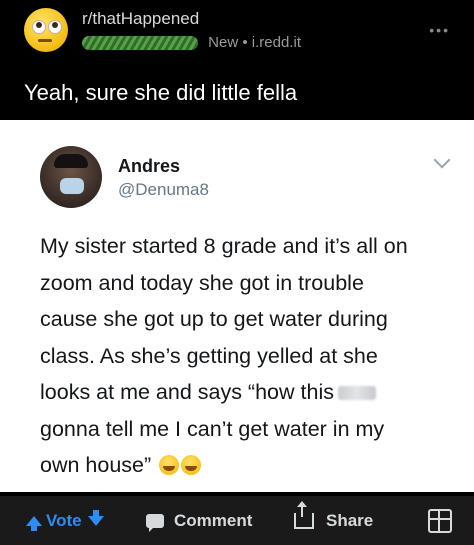  I want to click on post-time: New, so click(223, 42).